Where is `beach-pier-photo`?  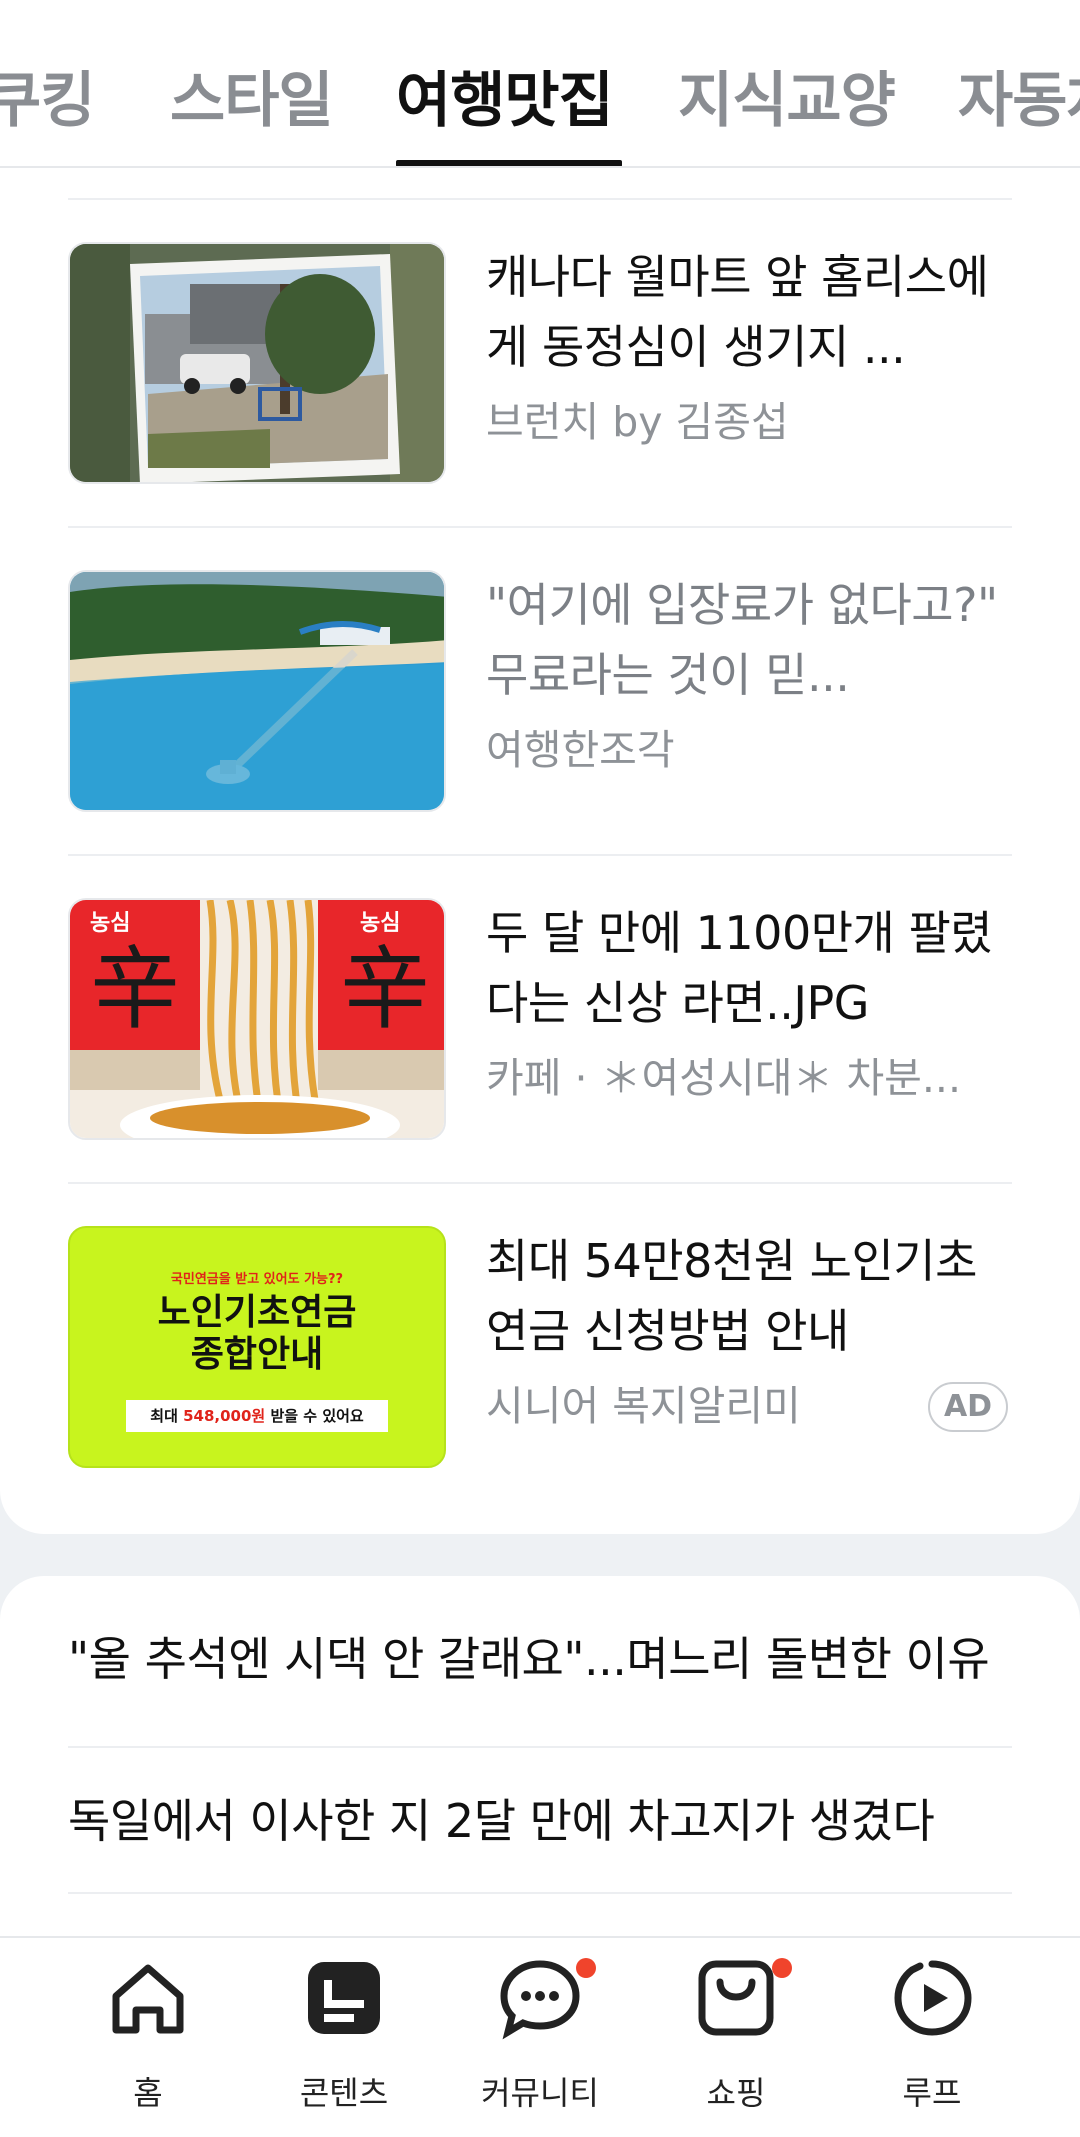
beach-pier-photo is located at coordinates (257, 691).